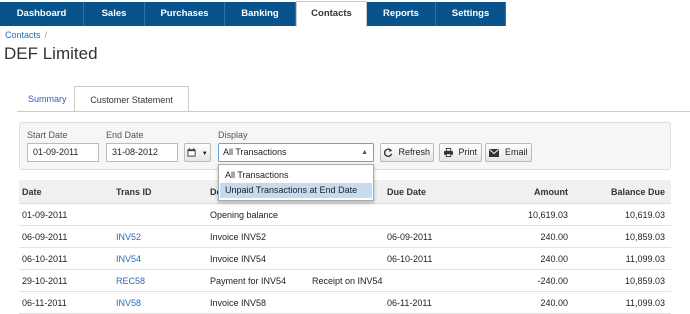  I want to click on refresh-label: Refresh, so click(414, 152).